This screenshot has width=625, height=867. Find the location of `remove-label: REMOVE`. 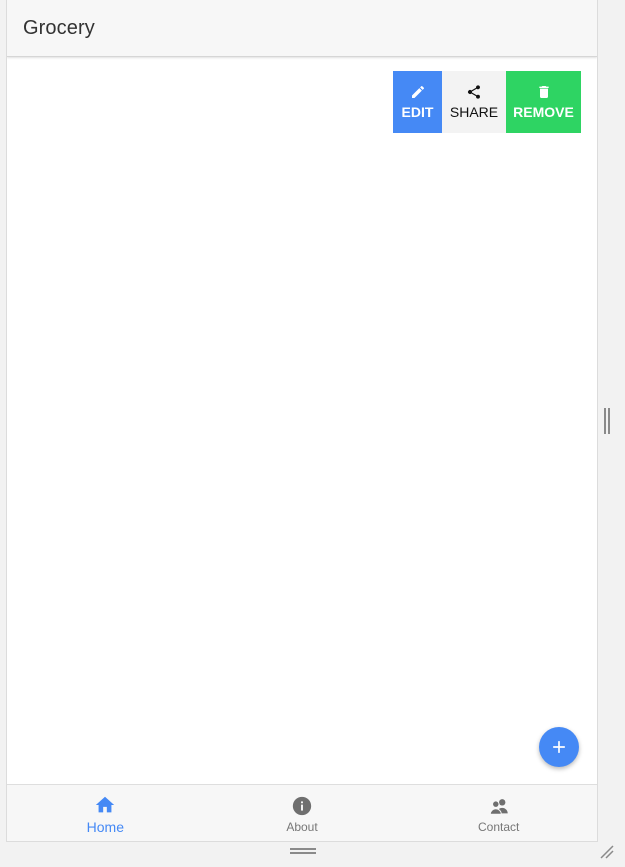

remove-label: REMOVE is located at coordinates (543, 112).